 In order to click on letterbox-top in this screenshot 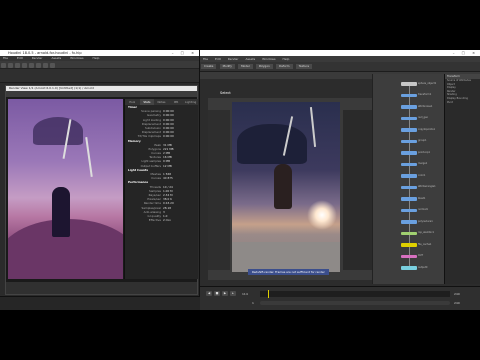, I will do `click(240, 25)`.